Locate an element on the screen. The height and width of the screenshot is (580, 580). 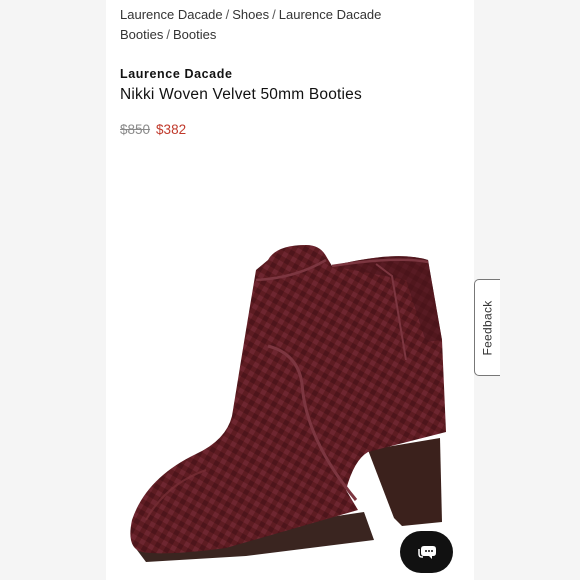
original-price: $850 is located at coordinates (135, 129).